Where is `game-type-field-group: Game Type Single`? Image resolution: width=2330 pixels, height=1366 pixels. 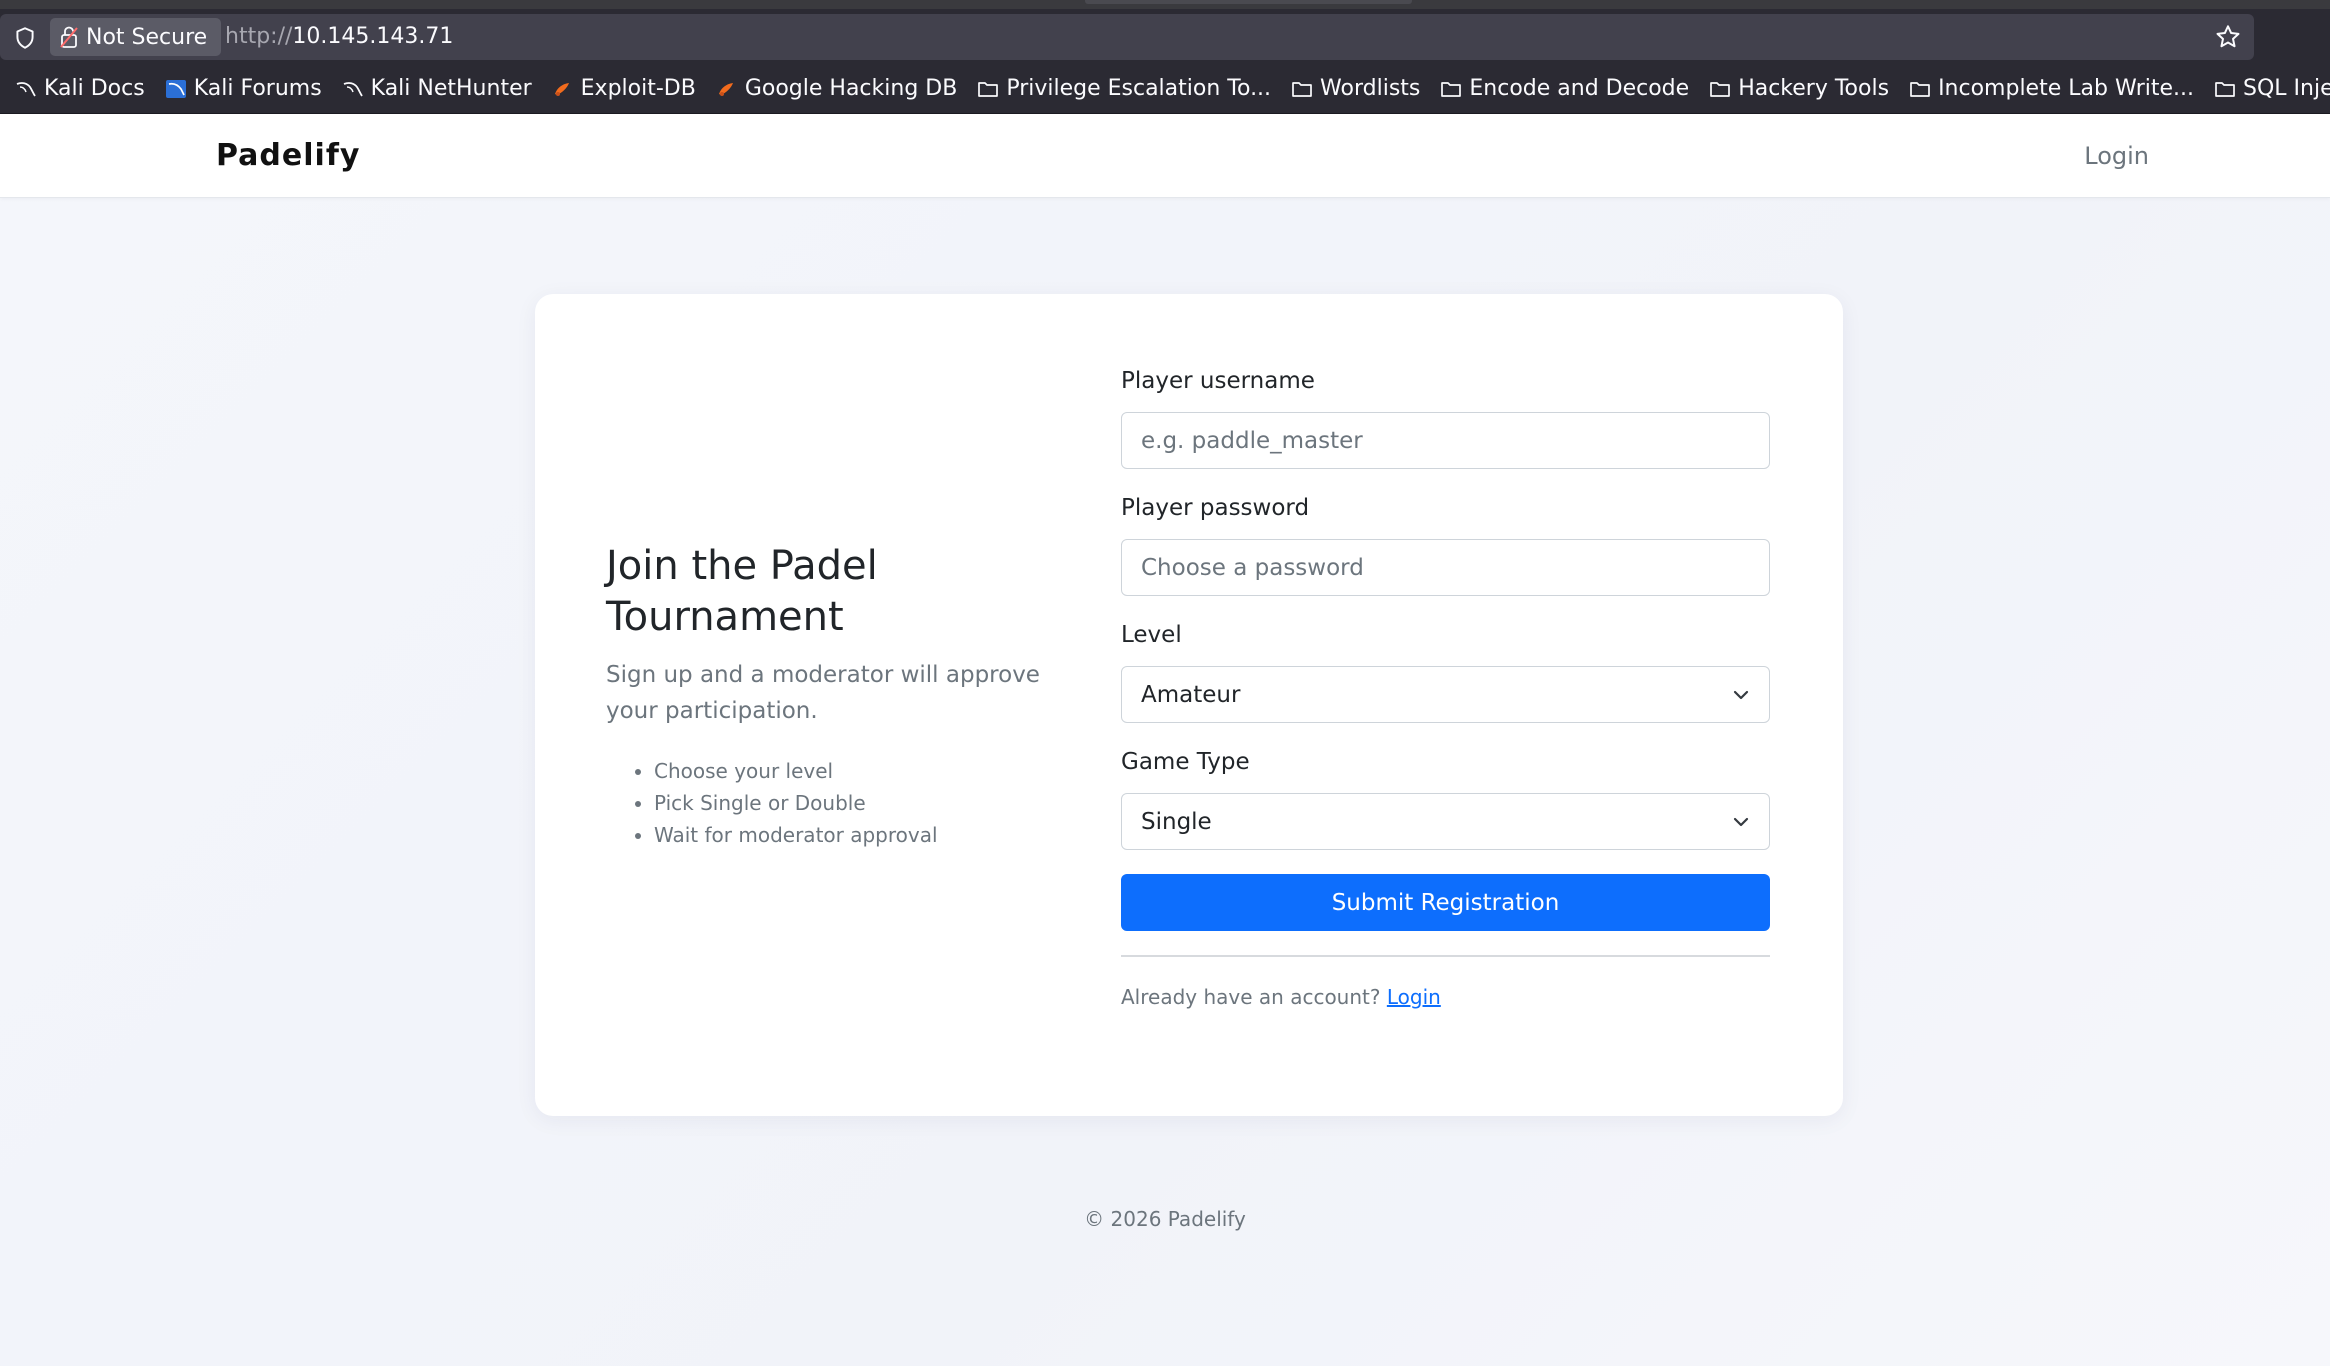
game-type-field-group: Game Type Single is located at coordinates (1445, 798).